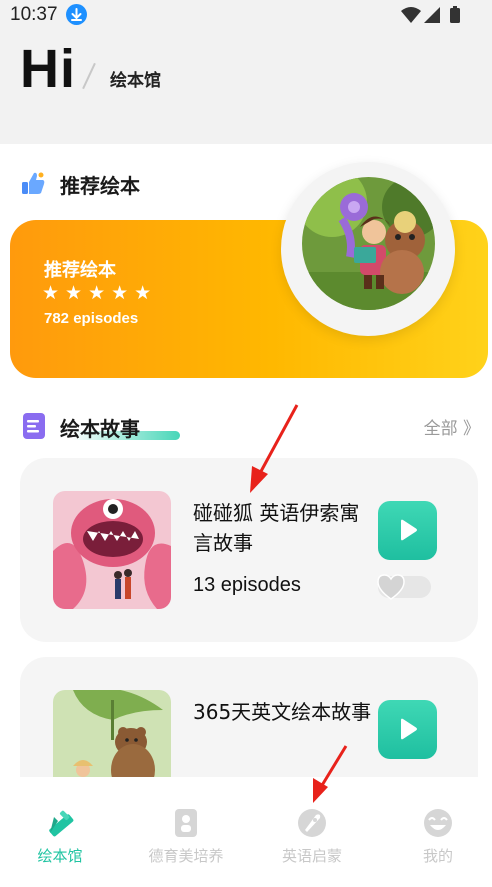  What do you see at coordinates (76, 14) in the screenshot?
I see `download-icon` at bounding box center [76, 14].